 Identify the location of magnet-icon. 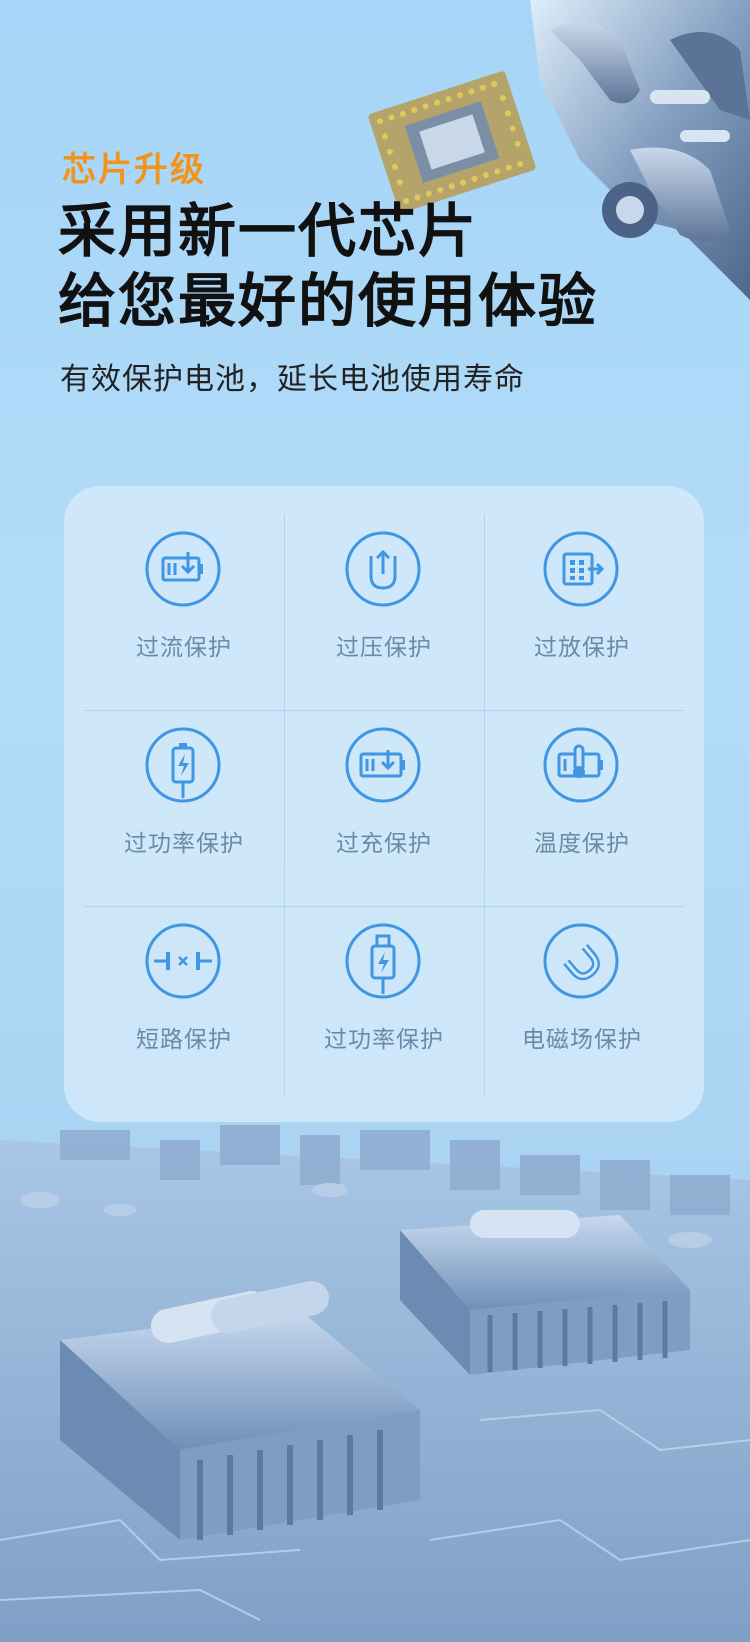
(581, 961).